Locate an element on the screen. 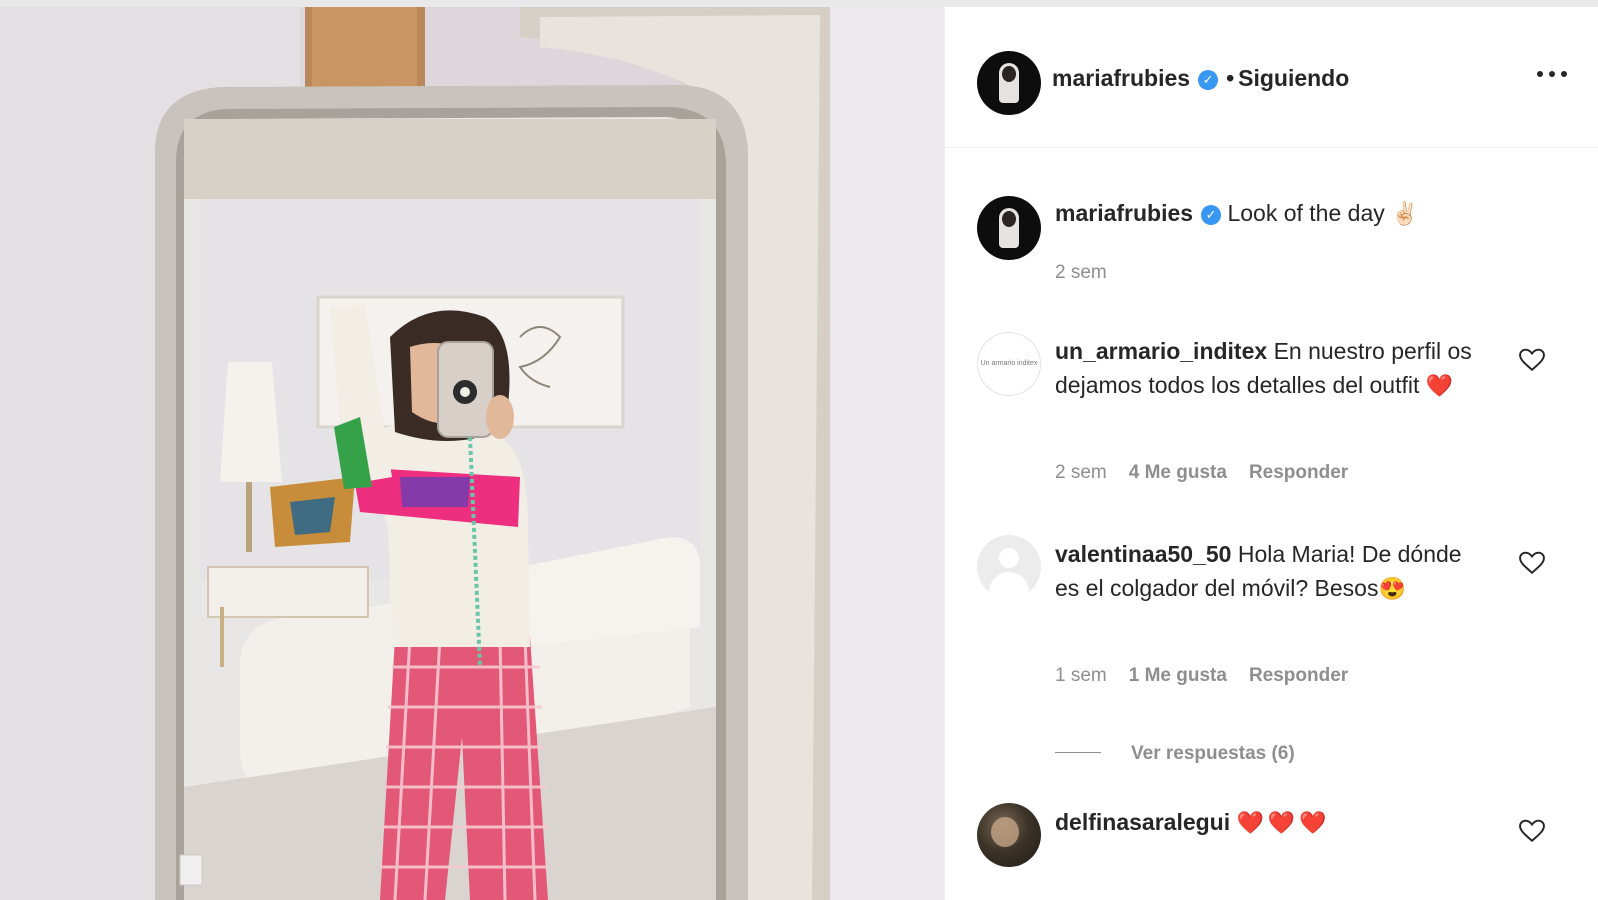 The height and width of the screenshot is (900, 1598). more-options-icon is located at coordinates (1552, 75).